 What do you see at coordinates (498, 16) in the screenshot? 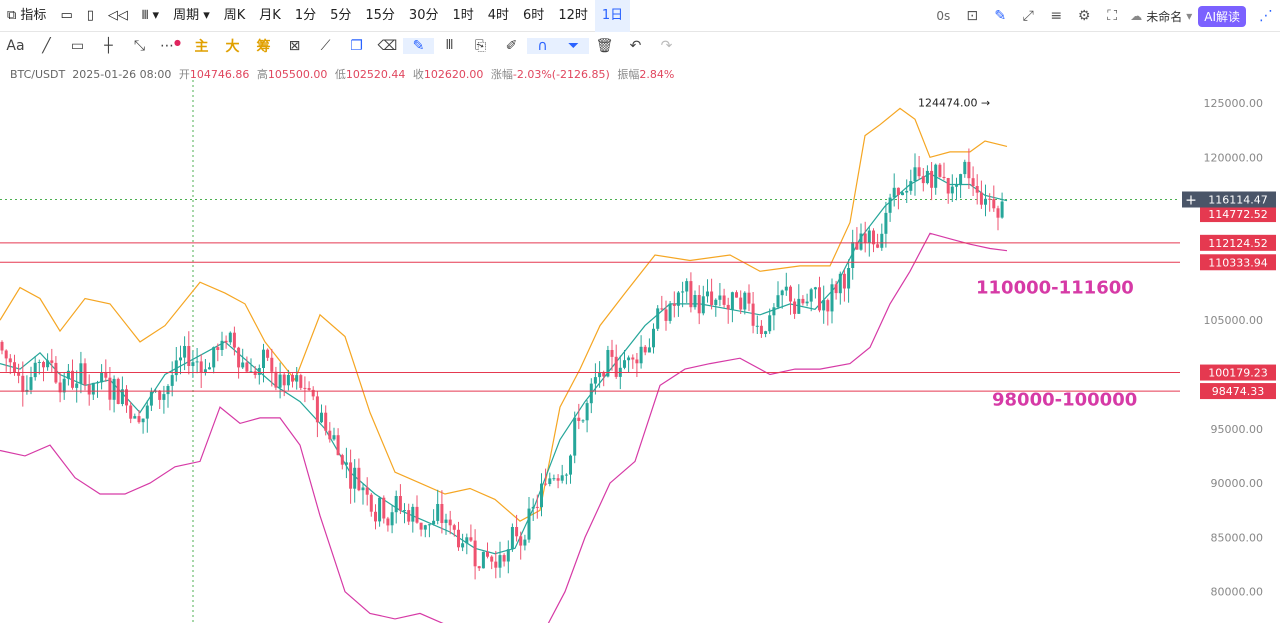
I see `period-7: 4时` at bounding box center [498, 16].